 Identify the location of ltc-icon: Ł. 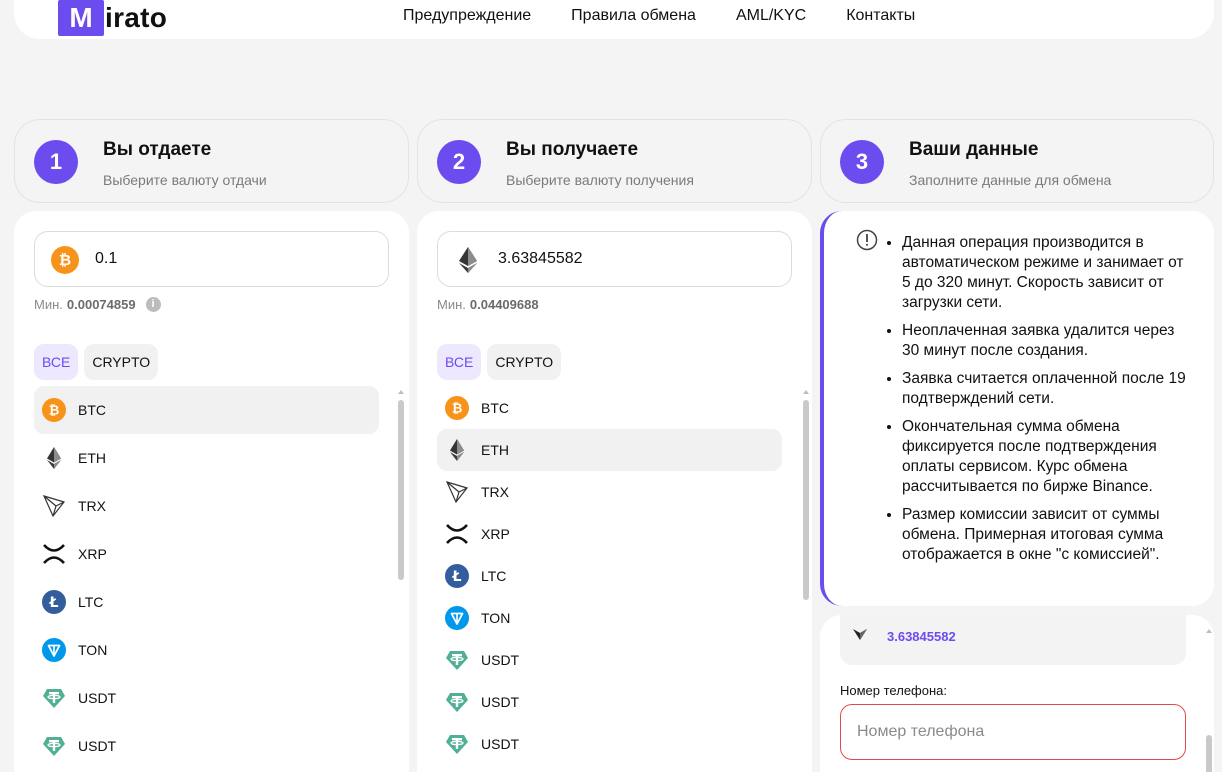
(54, 602).